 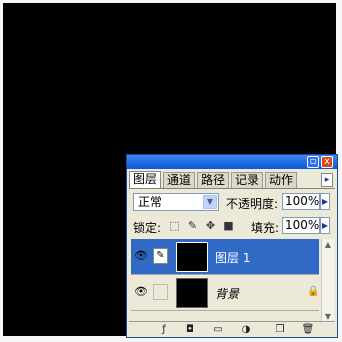 What do you see at coordinates (327, 162) in the screenshot?
I see `close-button: x` at bounding box center [327, 162].